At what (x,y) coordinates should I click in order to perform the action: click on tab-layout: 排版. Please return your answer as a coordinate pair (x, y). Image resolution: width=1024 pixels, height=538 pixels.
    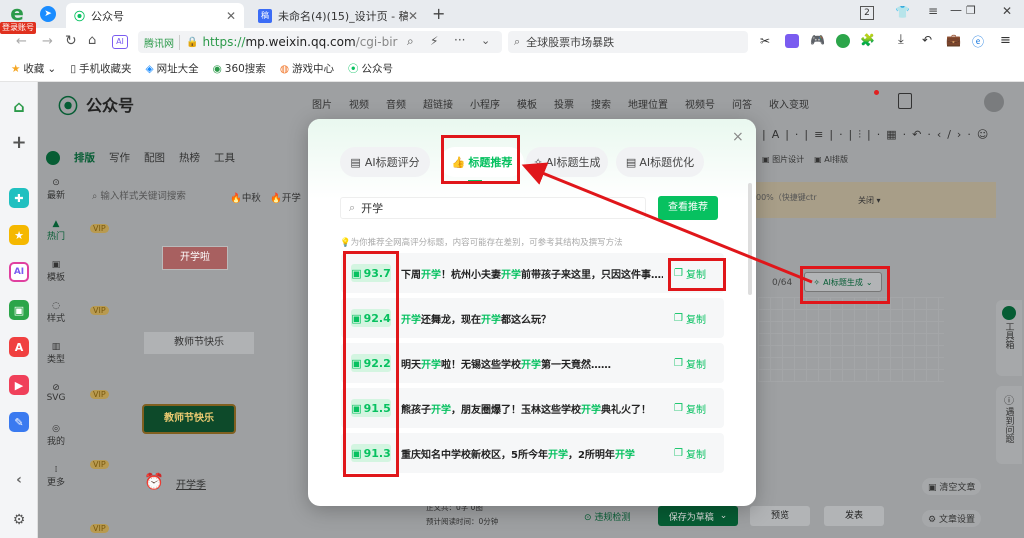
    Looking at the image, I should click on (84, 157).